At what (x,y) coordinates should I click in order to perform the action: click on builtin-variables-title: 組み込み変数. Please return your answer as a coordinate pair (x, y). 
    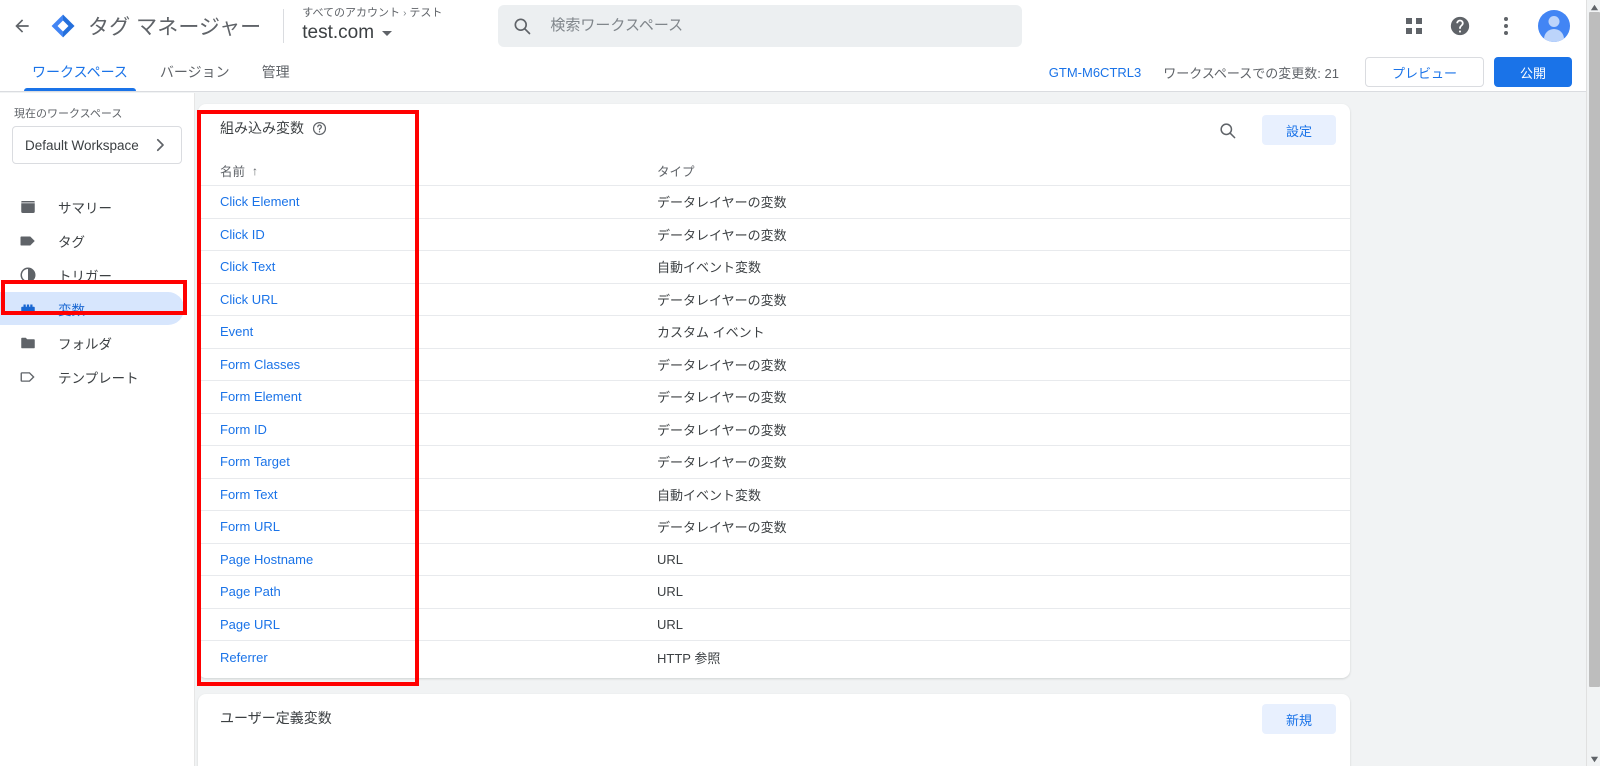
    Looking at the image, I should click on (273, 128).